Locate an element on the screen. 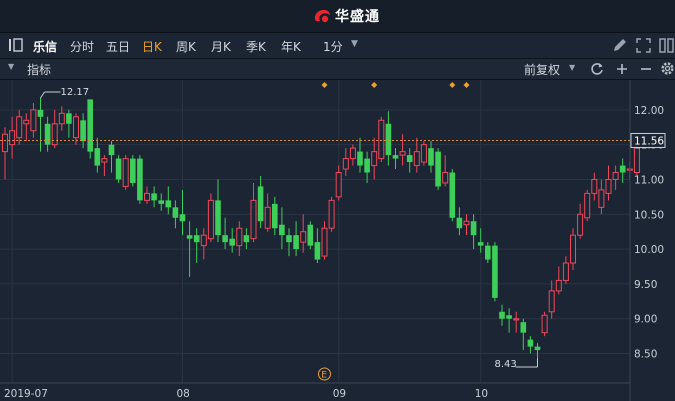 This screenshot has height=401, width=675. indicator-label: 指标 is located at coordinates (39, 69).